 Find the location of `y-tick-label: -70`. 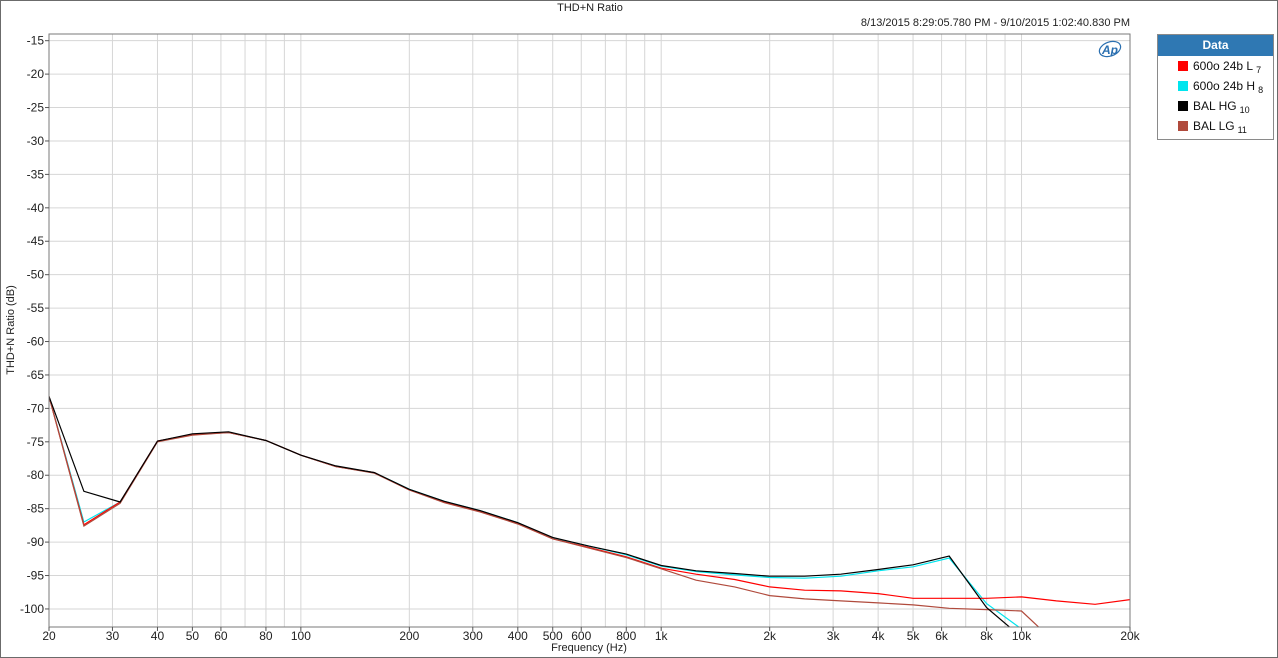

y-tick-label: -70 is located at coordinates (36, 408).